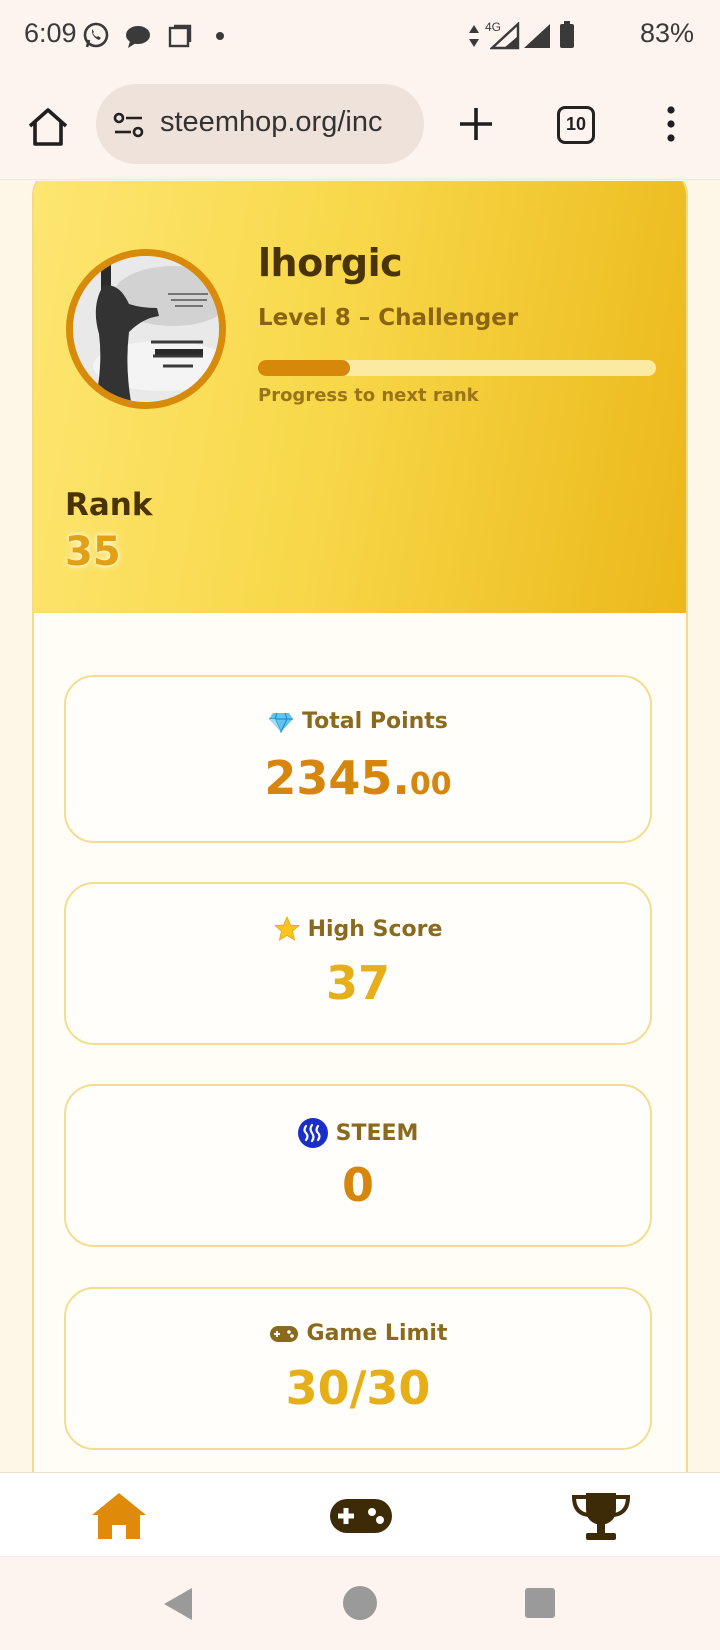 This screenshot has height=1650, width=720. What do you see at coordinates (576, 125) in the screenshot?
I see `tab-switcher-icon: 10` at bounding box center [576, 125].